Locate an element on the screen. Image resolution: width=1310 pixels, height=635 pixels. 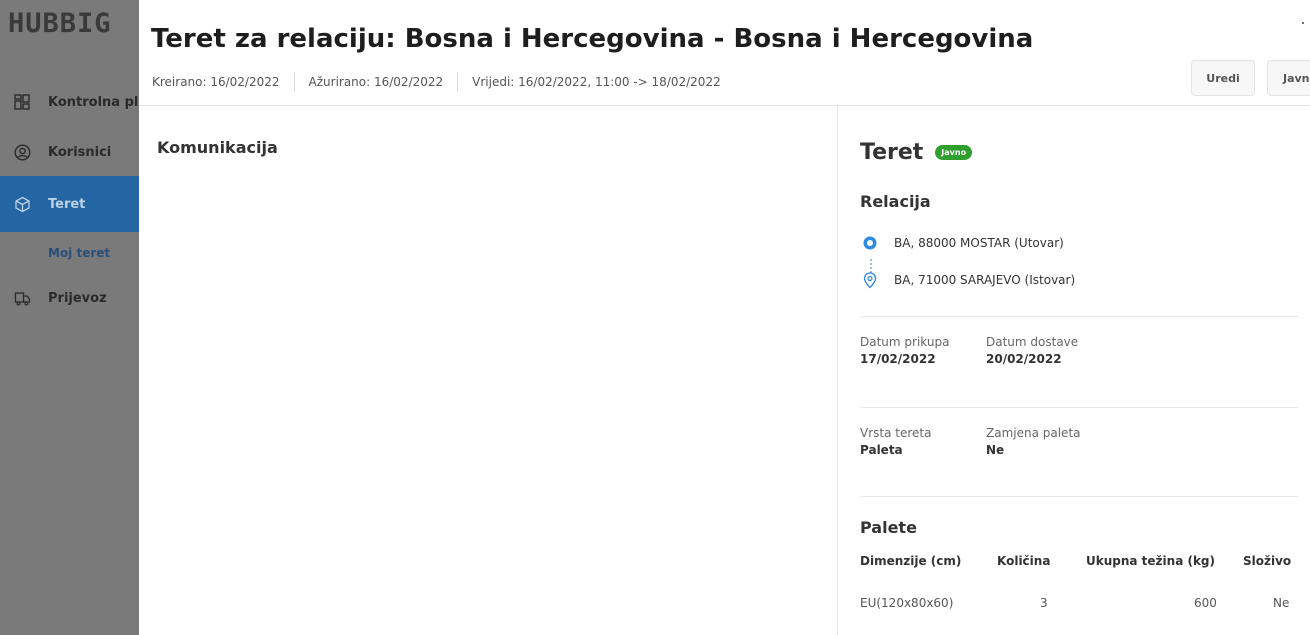
table-cell: 3 is located at coordinates (1044, 603).